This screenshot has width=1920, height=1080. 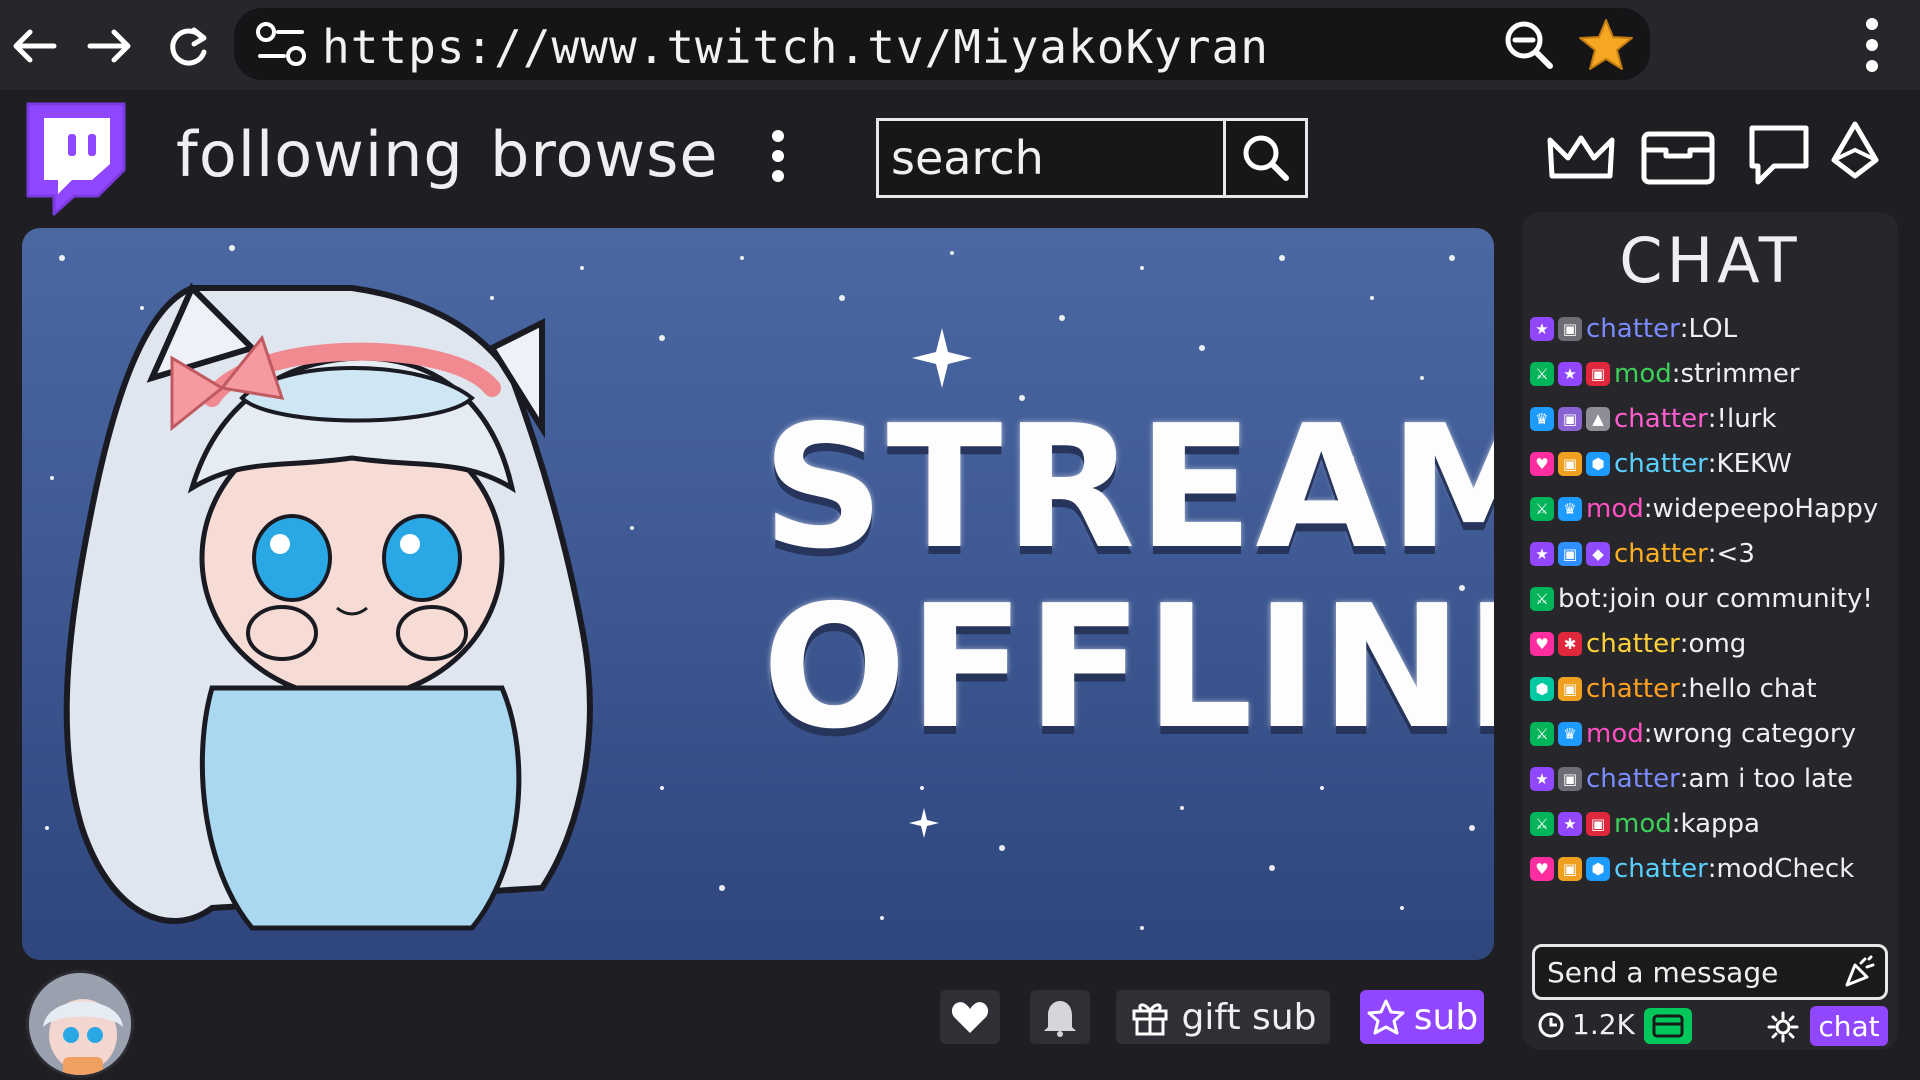 I want to click on heart-icon, so click(x=970, y=1017).